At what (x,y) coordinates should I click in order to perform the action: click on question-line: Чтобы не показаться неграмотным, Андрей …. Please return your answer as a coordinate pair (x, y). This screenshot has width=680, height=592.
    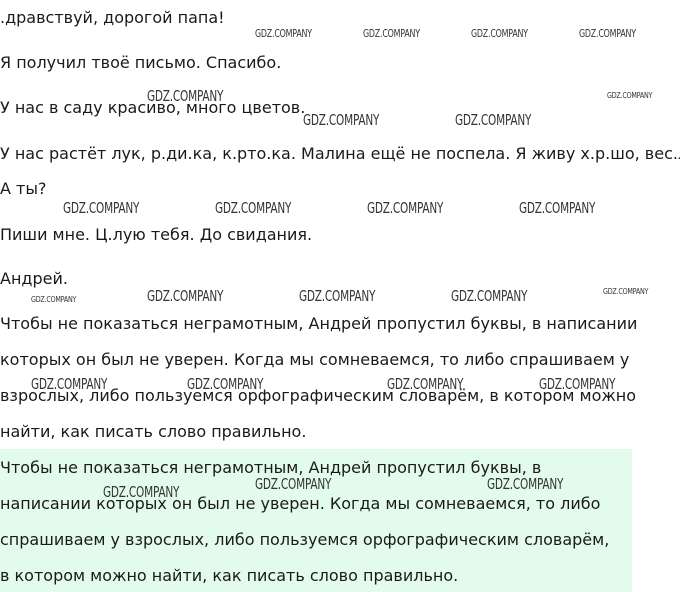
    Looking at the image, I should click on (319, 323).